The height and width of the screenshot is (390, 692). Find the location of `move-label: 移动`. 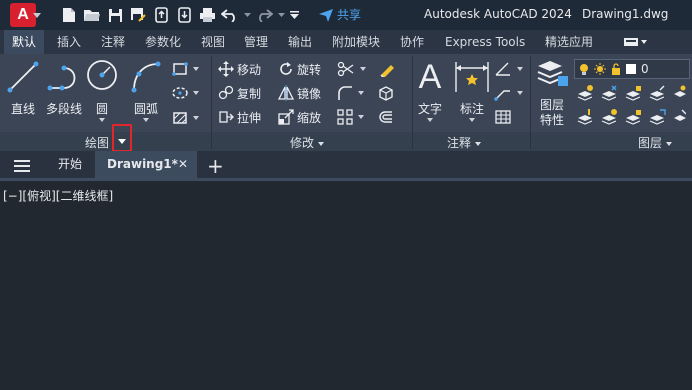

move-label: 移动 is located at coordinates (249, 69).